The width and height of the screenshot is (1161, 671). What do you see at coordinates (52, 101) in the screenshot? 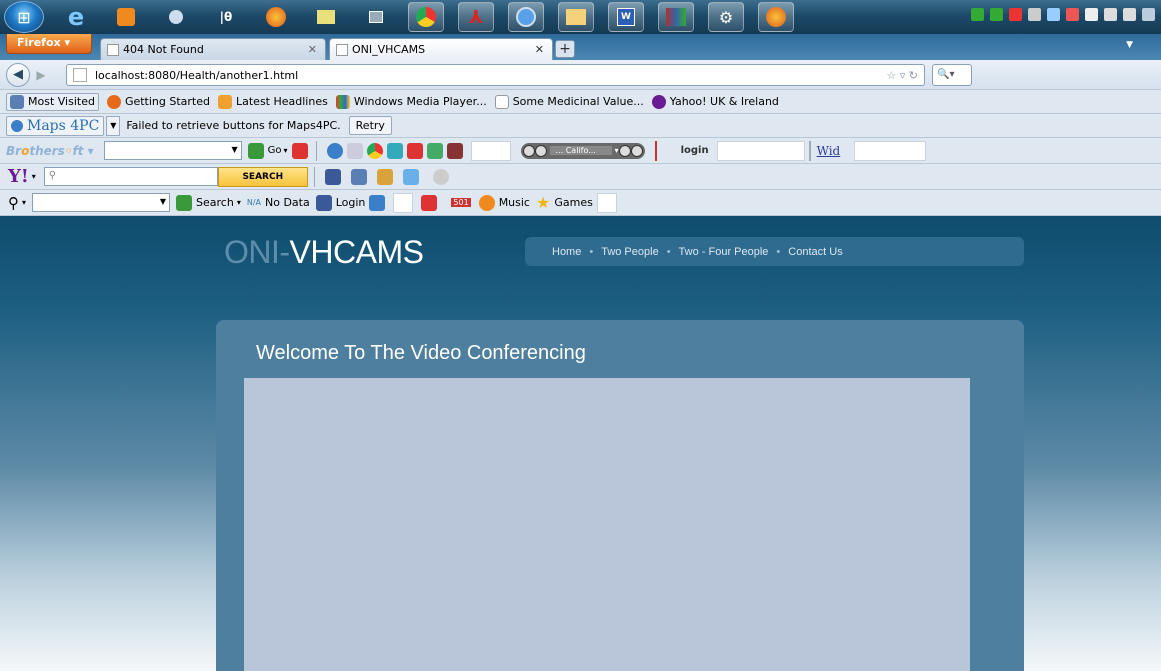
I see `bookmark-most-visited: Most Visited` at bounding box center [52, 101].